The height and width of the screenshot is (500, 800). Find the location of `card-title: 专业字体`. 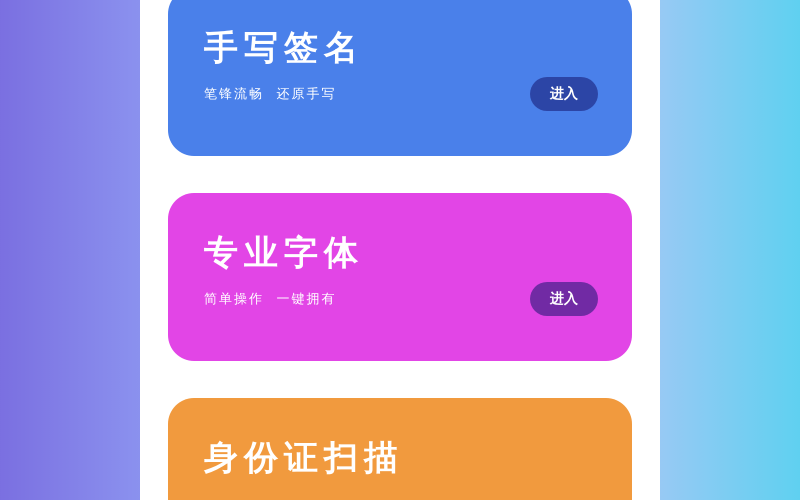

card-title: 专业字体 is located at coordinates (284, 253).